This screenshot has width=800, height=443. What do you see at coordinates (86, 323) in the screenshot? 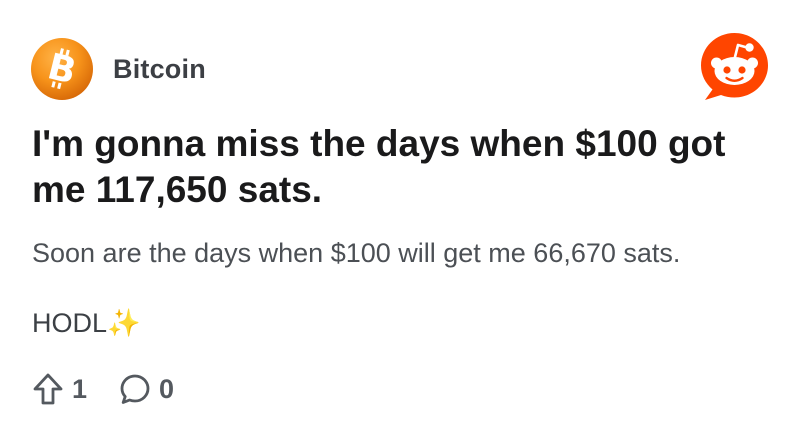
I see `post-body-line: HODL✨` at bounding box center [86, 323].